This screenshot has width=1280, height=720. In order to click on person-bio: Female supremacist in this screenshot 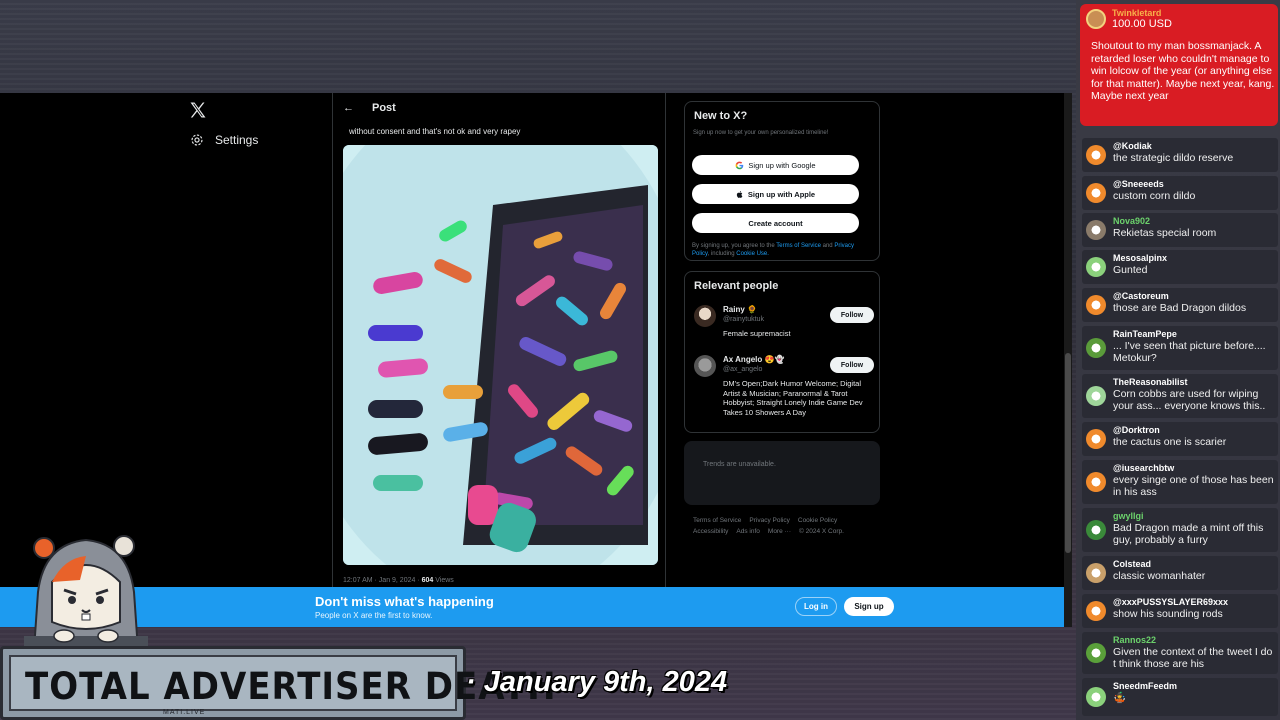, I will do `click(757, 333)`.